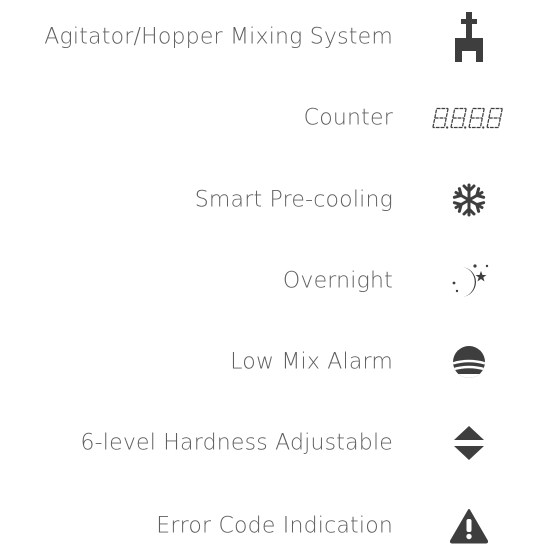  What do you see at coordinates (266, 118) in the screenshot?
I see `feature-row-counter: Counter` at bounding box center [266, 118].